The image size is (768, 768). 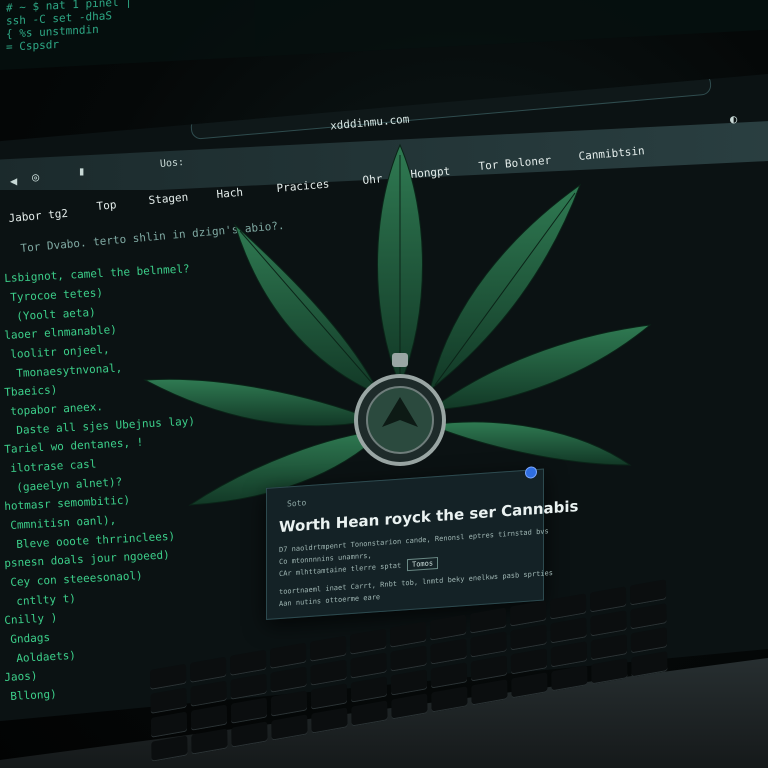 I want to click on leaf-blade-lower-right, so click(x=530, y=443).